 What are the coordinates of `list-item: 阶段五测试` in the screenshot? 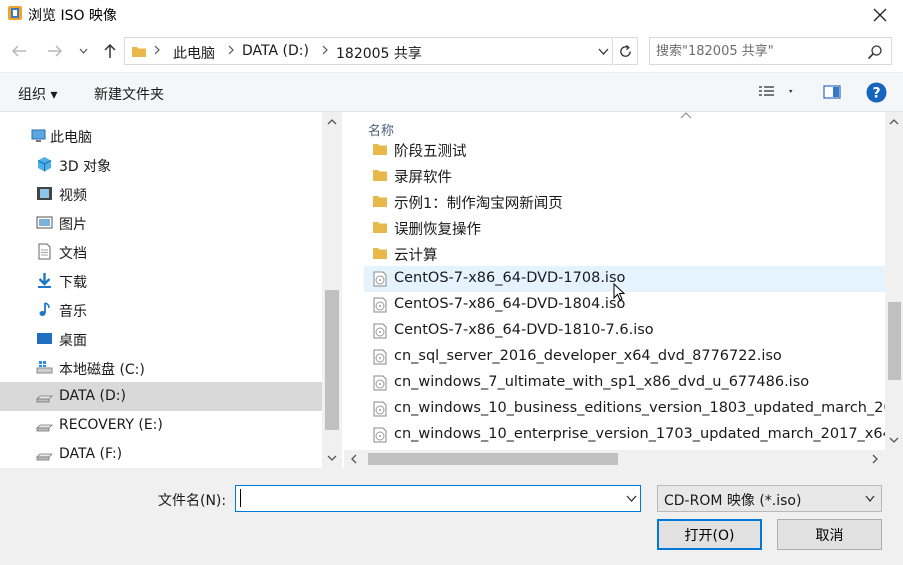 It's located at (624, 149).